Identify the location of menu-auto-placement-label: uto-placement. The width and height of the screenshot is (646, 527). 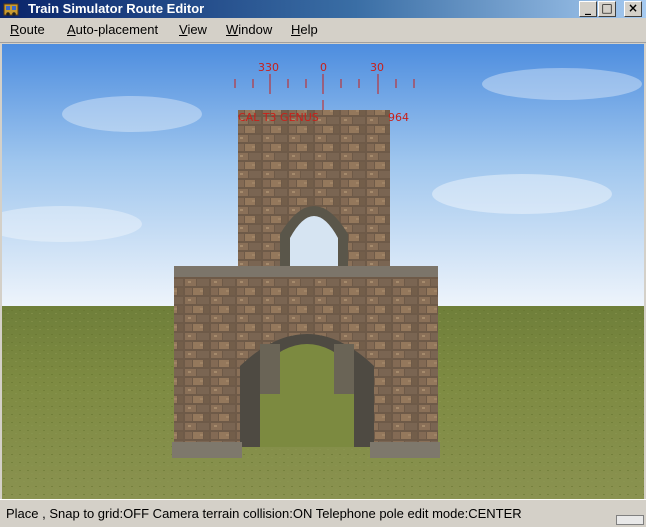
(117, 29).